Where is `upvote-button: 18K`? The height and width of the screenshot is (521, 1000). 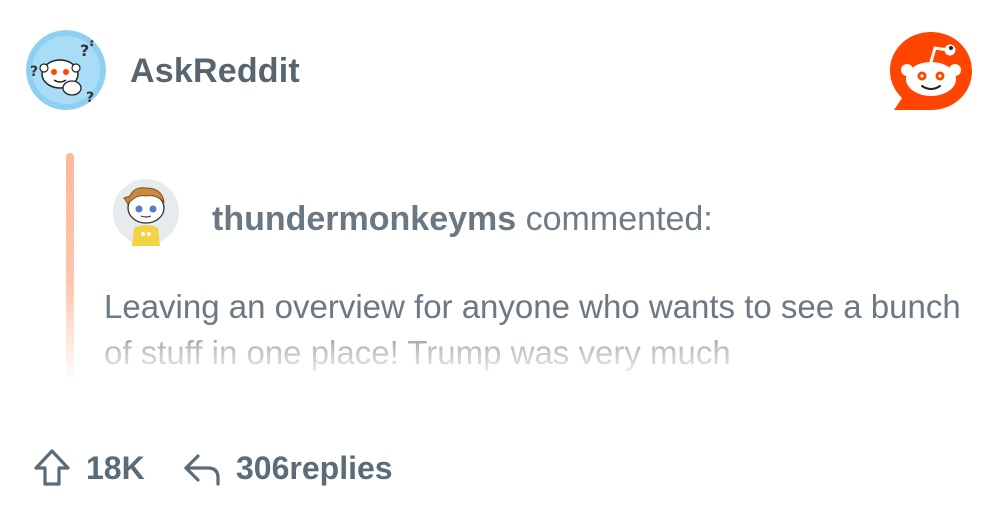
upvote-button: 18K is located at coordinates (87, 468).